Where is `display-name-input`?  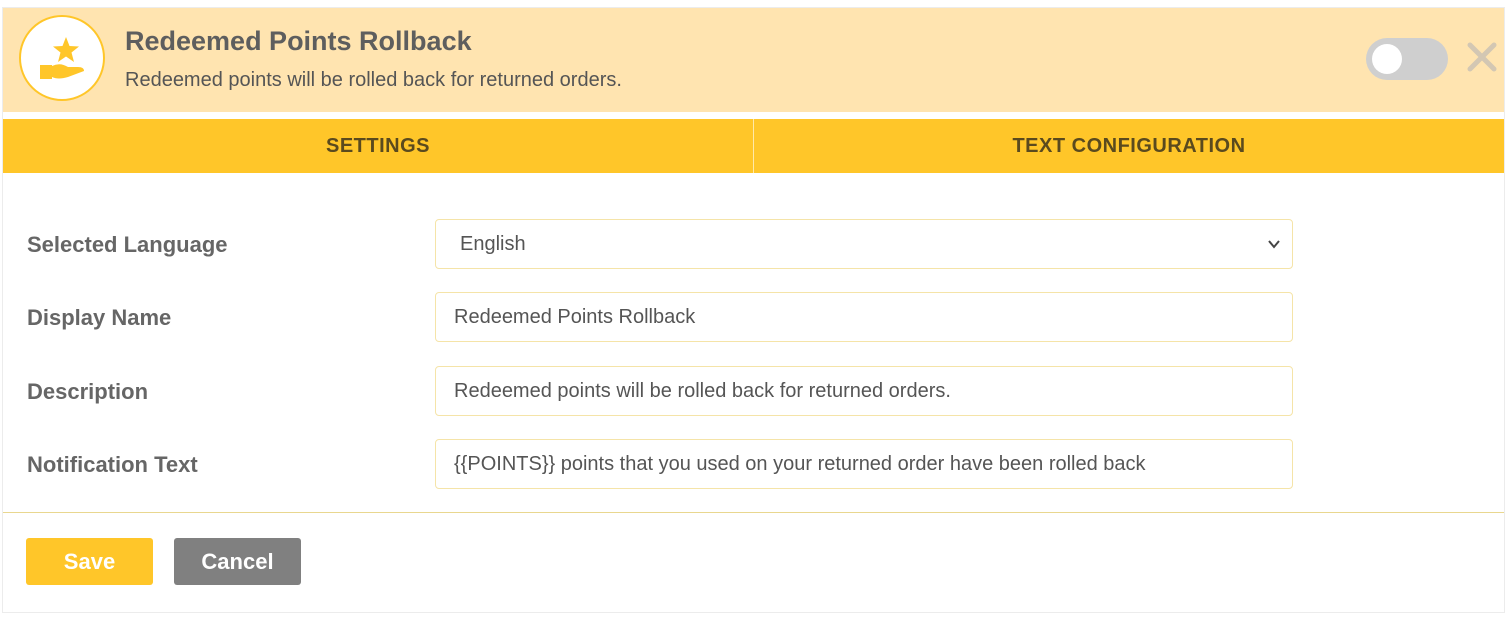 display-name-input is located at coordinates (864, 317).